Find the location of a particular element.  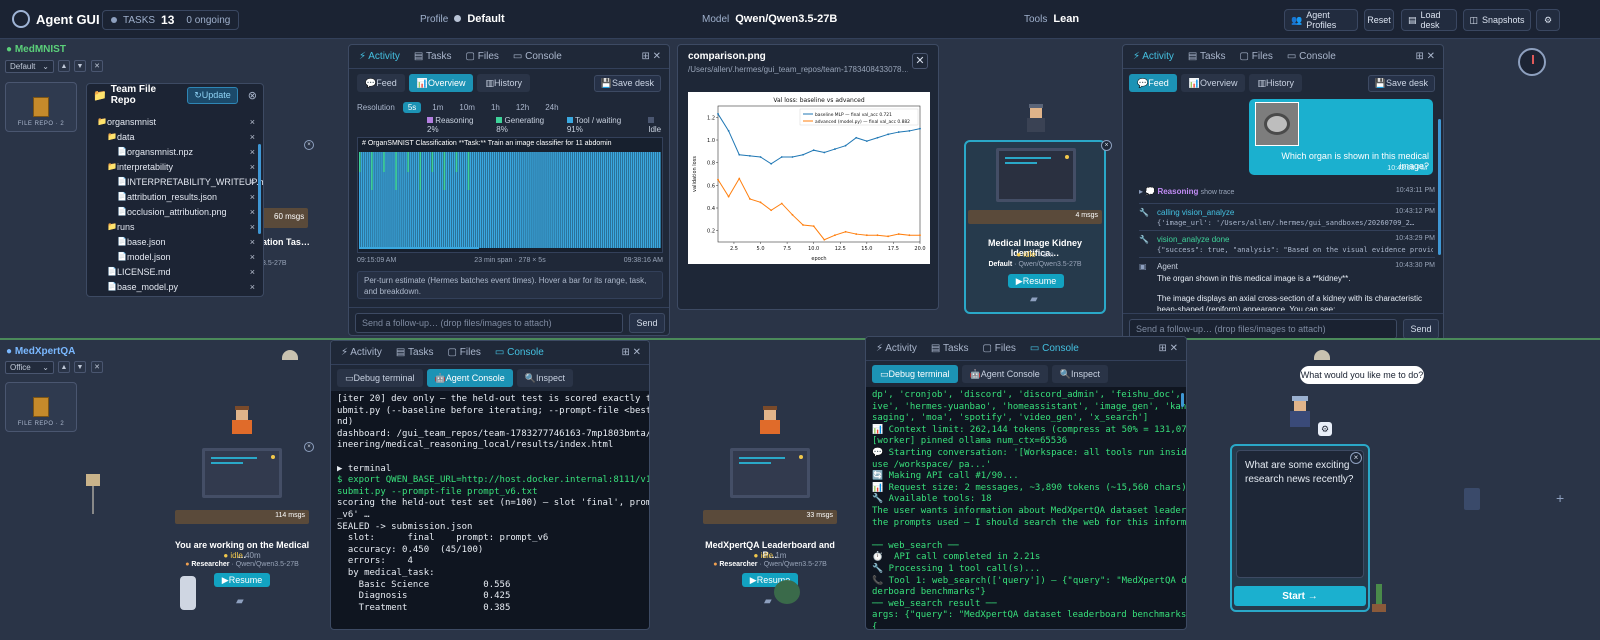

model-selector: Model Qwen/Qwen3.5-27B is located at coordinates (769, 19).